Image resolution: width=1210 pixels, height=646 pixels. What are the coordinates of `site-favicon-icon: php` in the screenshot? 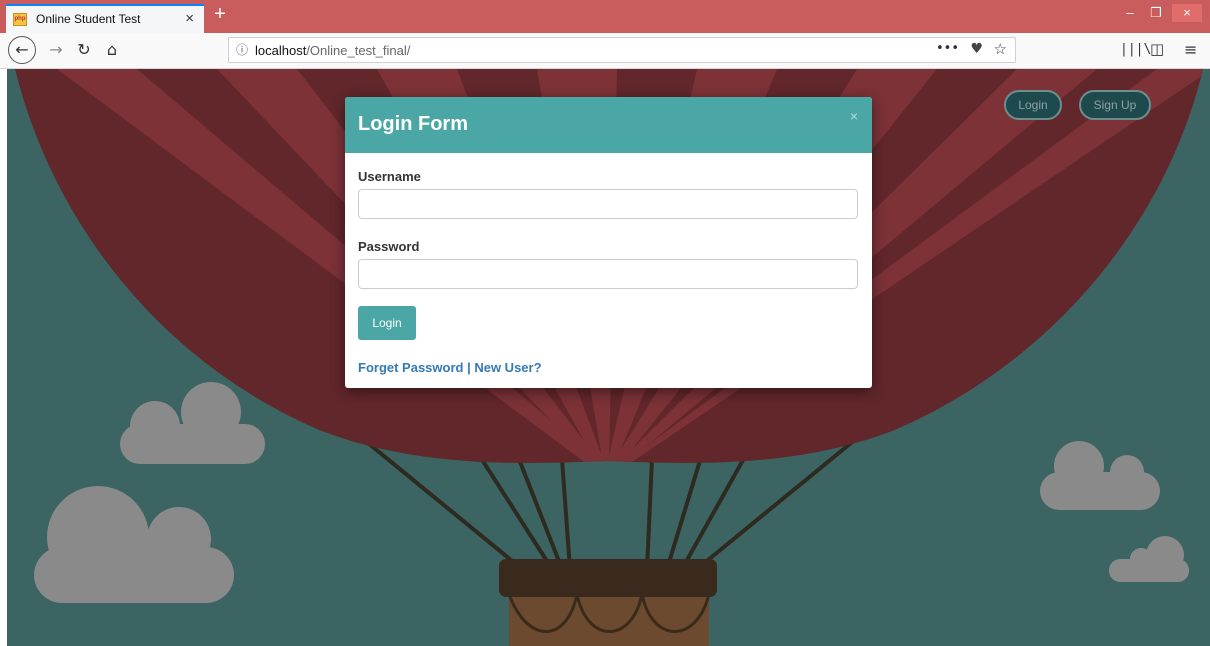 It's located at (20, 19).